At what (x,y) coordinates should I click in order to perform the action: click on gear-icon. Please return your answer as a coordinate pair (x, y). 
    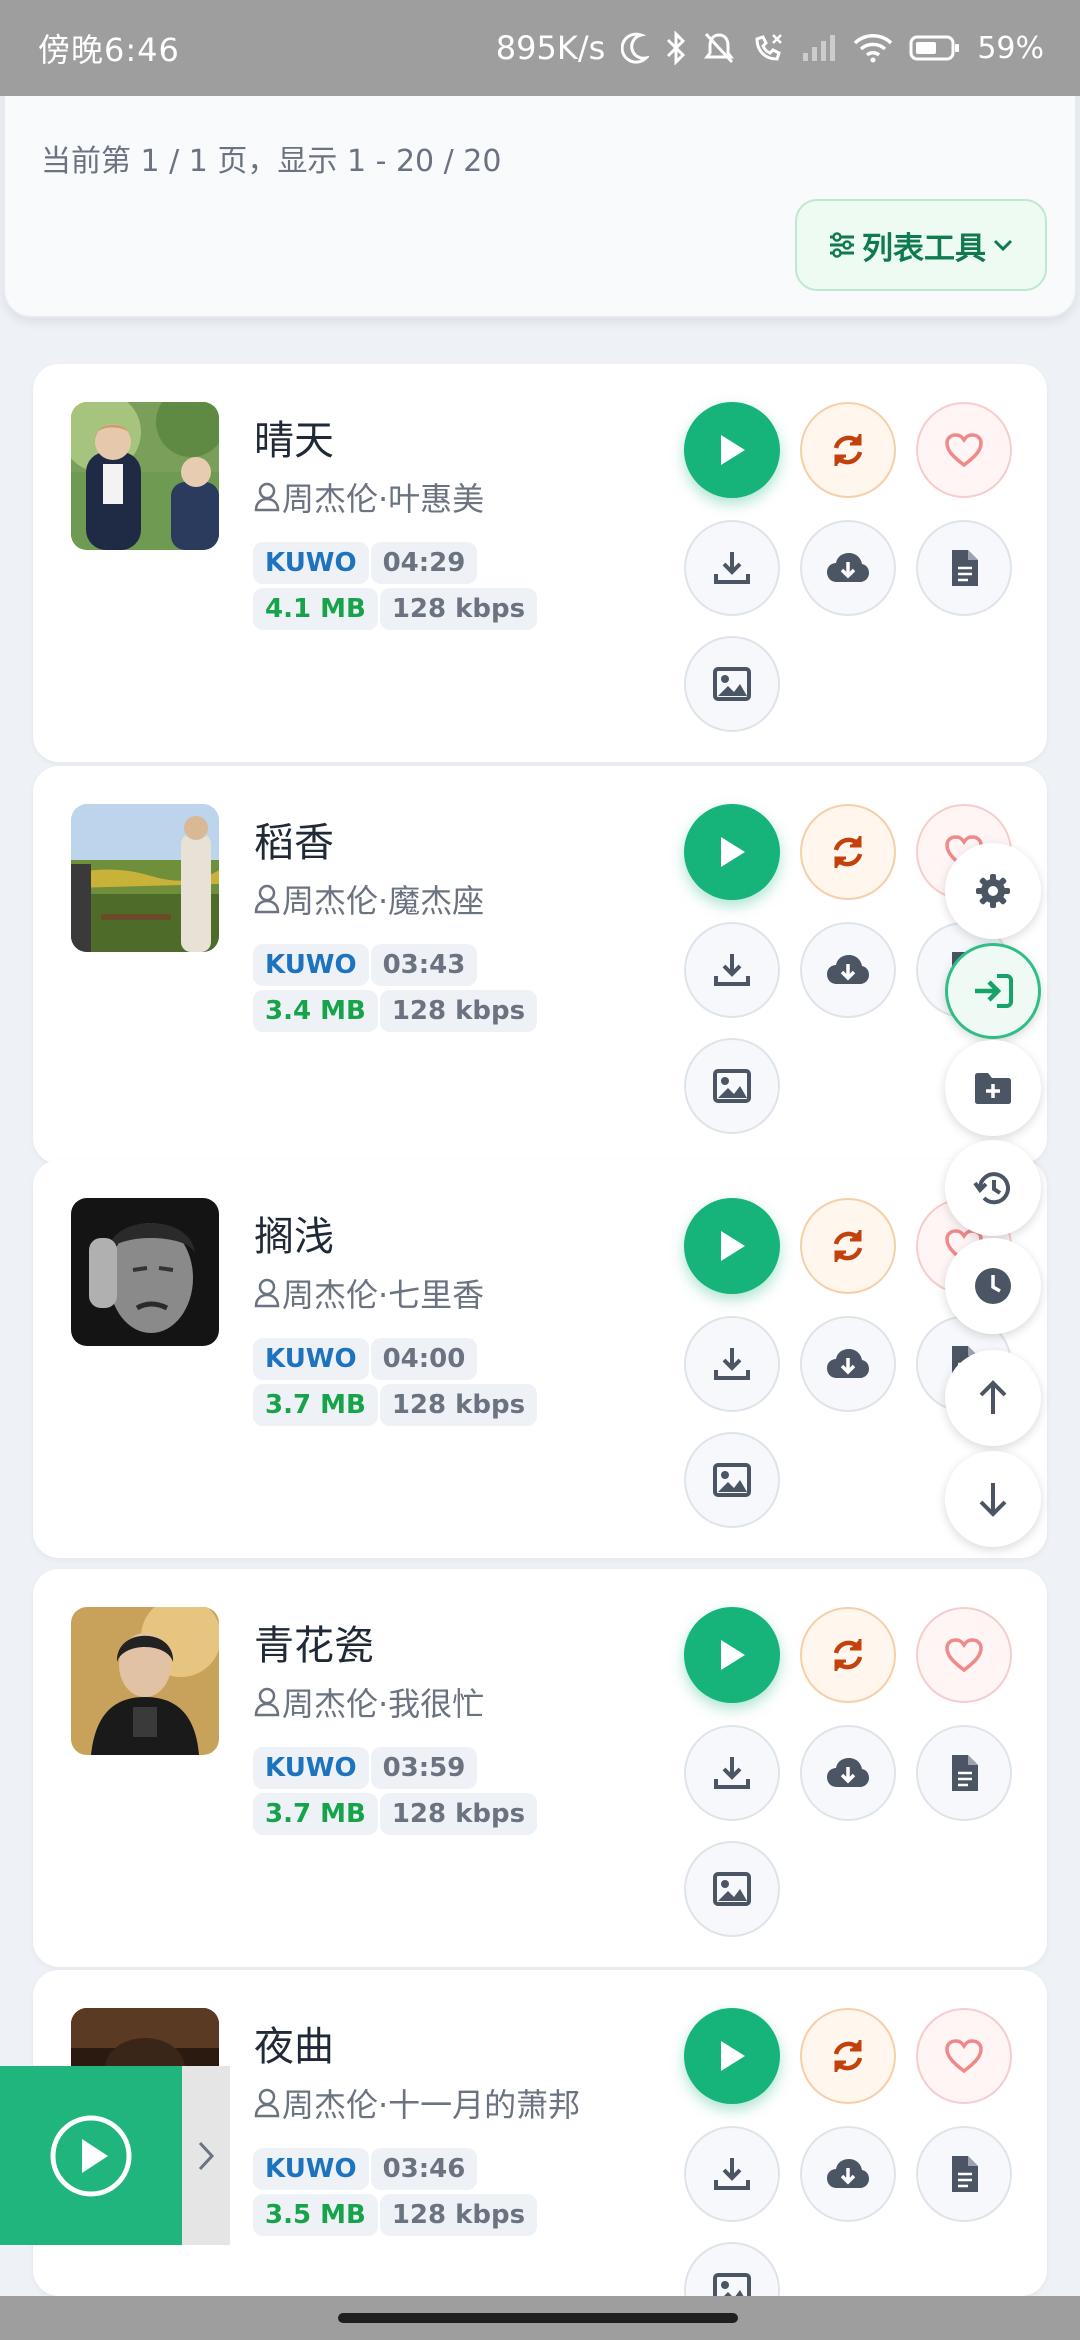
    Looking at the image, I should click on (993, 891).